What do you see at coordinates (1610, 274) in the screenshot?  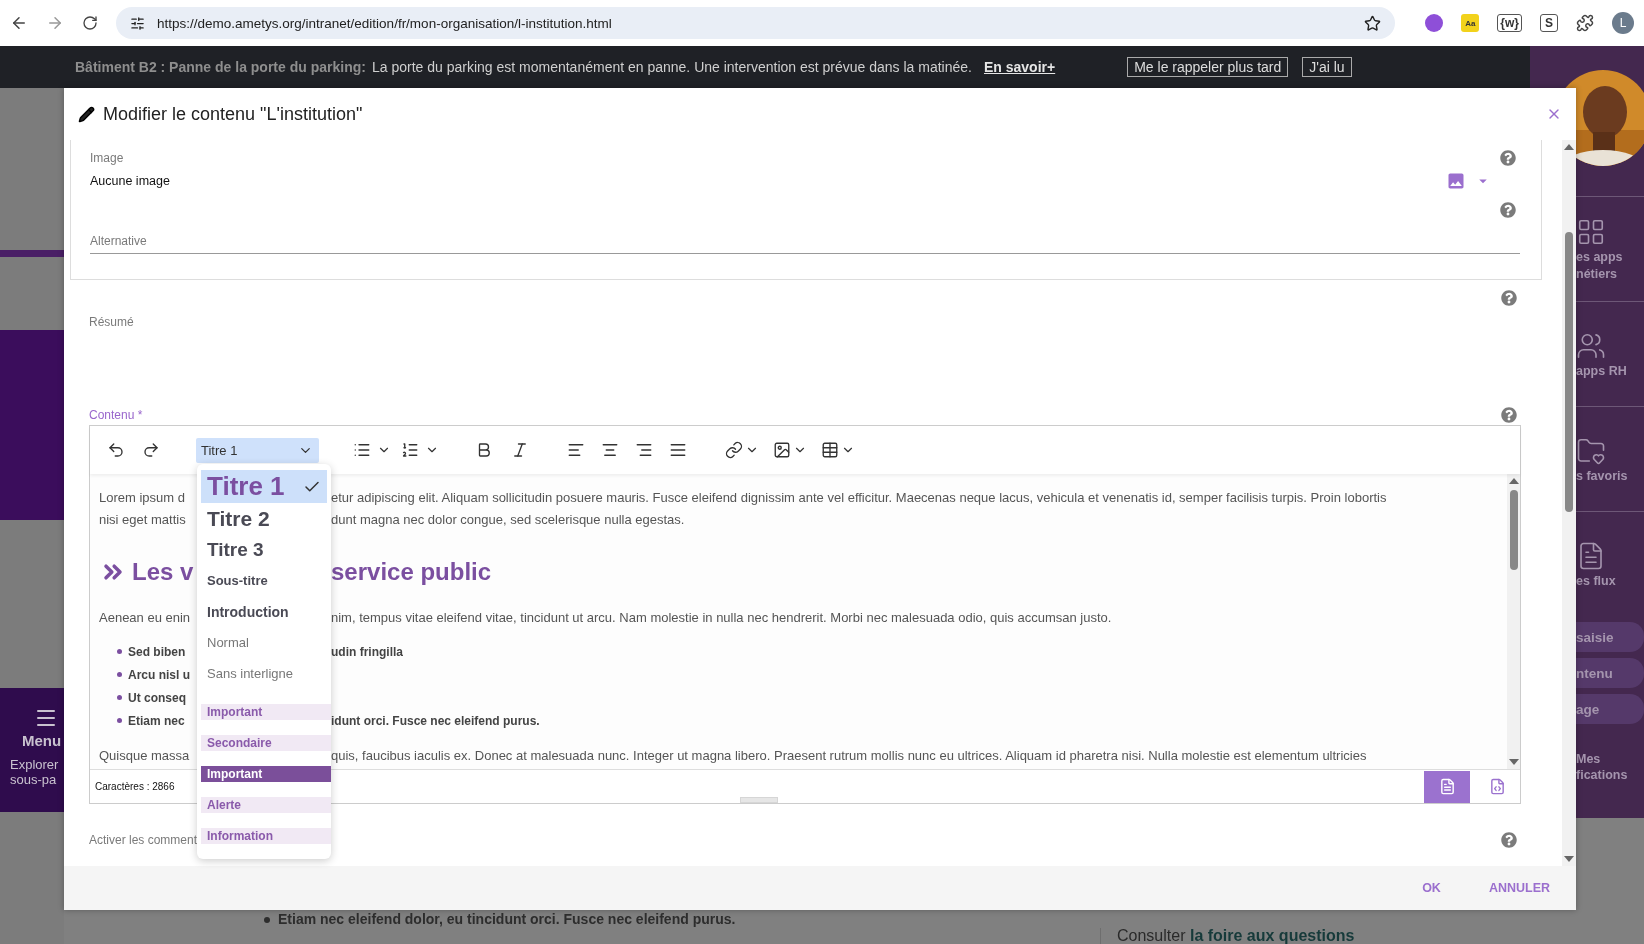 I see `sidebar-label: nétiers` at bounding box center [1610, 274].